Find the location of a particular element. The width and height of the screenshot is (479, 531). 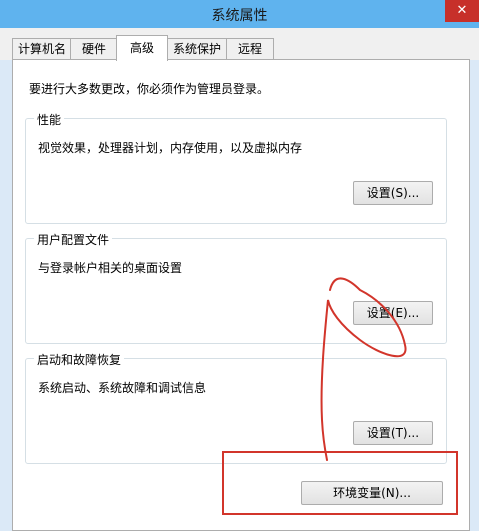

tab-strip: 计算机名 硬件 高级 系统保护 远程 is located at coordinates (239, 44).